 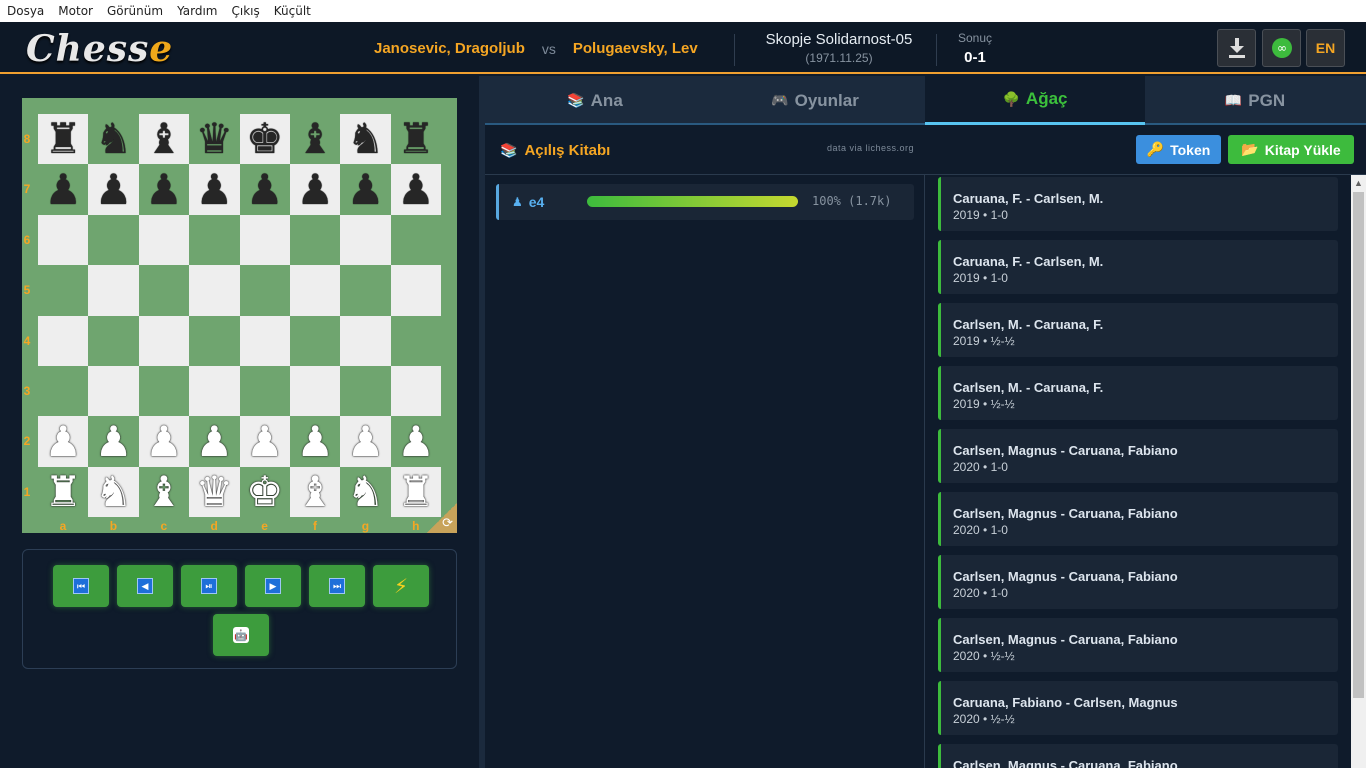 I want to click on square-f2: ♟, so click(x=315, y=441).